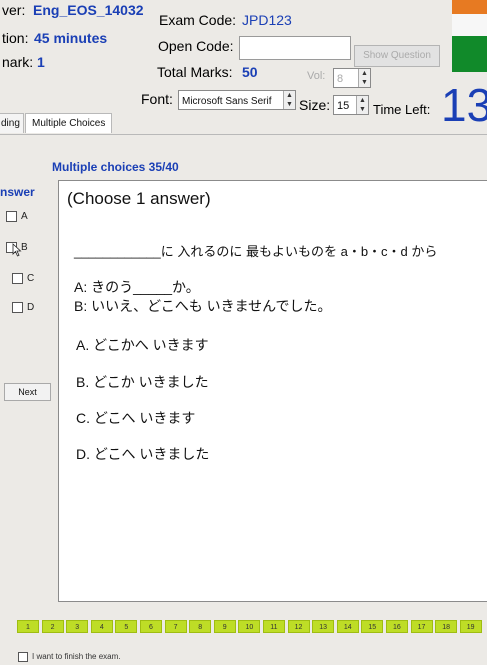  I want to click on checkbox-c, so click(17, 278).